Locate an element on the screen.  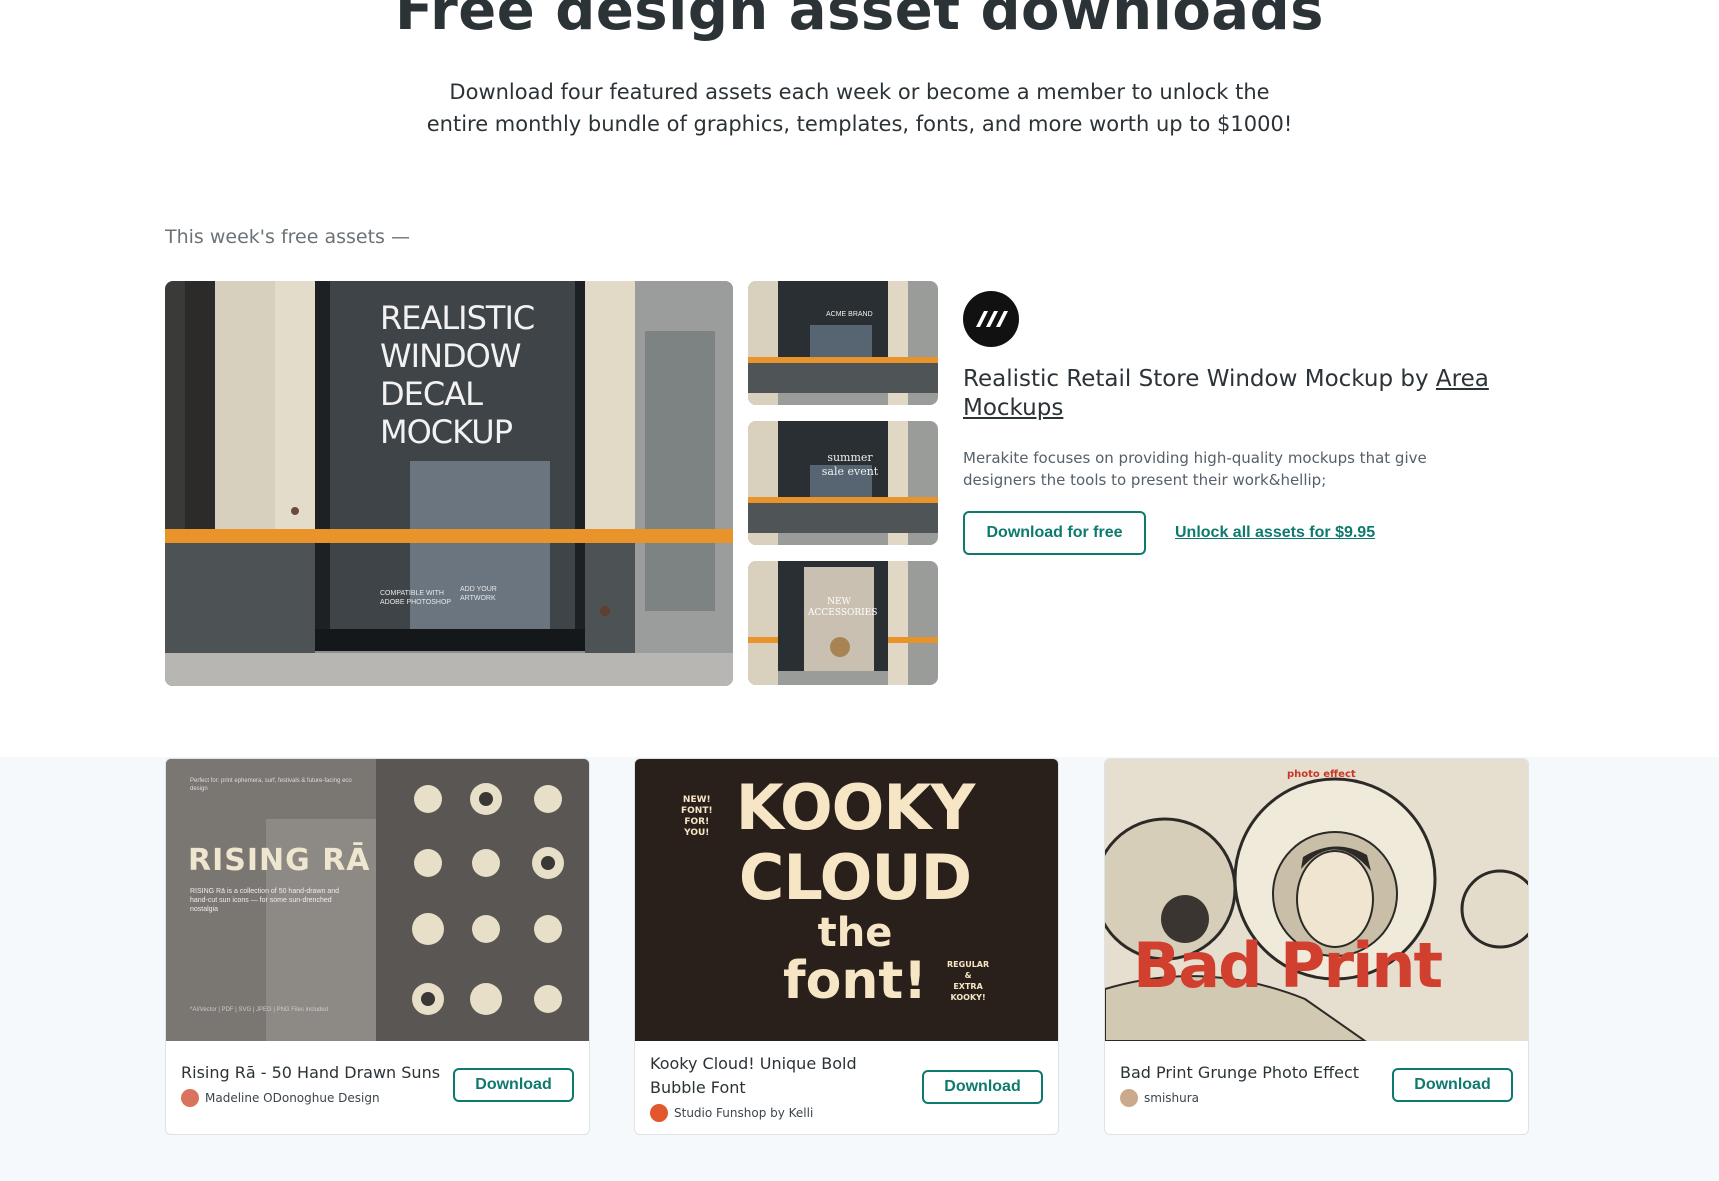
author-name: Madeline ODonoghue Design is located at coordinates (292, 1098).